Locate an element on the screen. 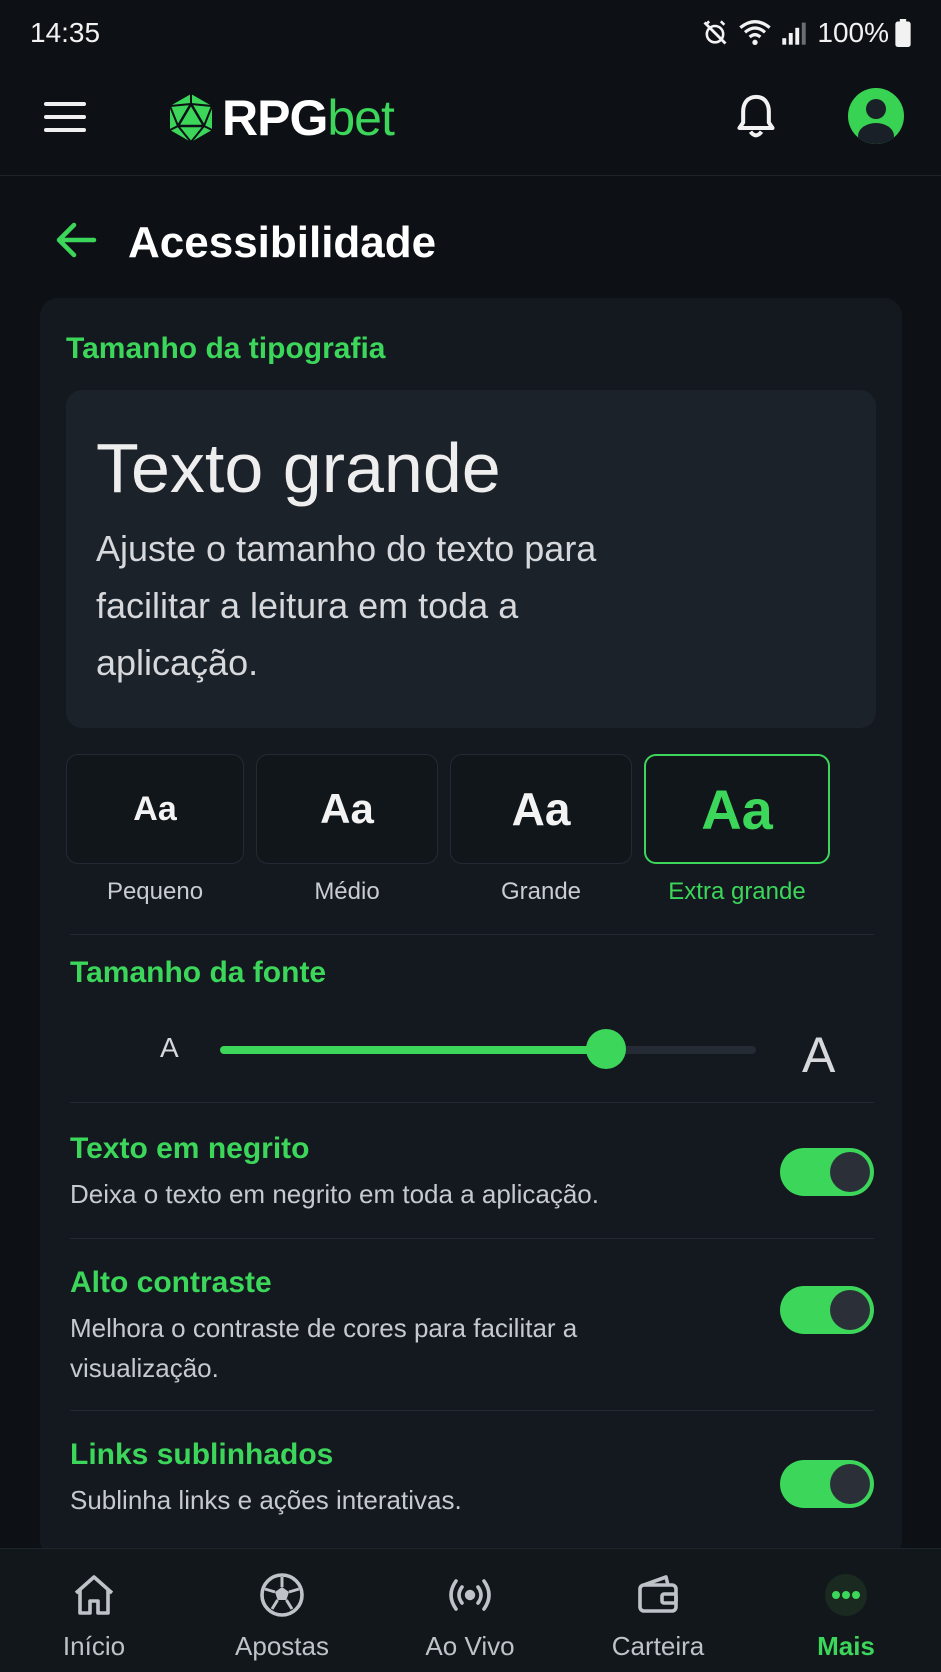 This screenshot has height=1672, width=941. status-bar: 14:35 100% is located at coordinates (470, 33).